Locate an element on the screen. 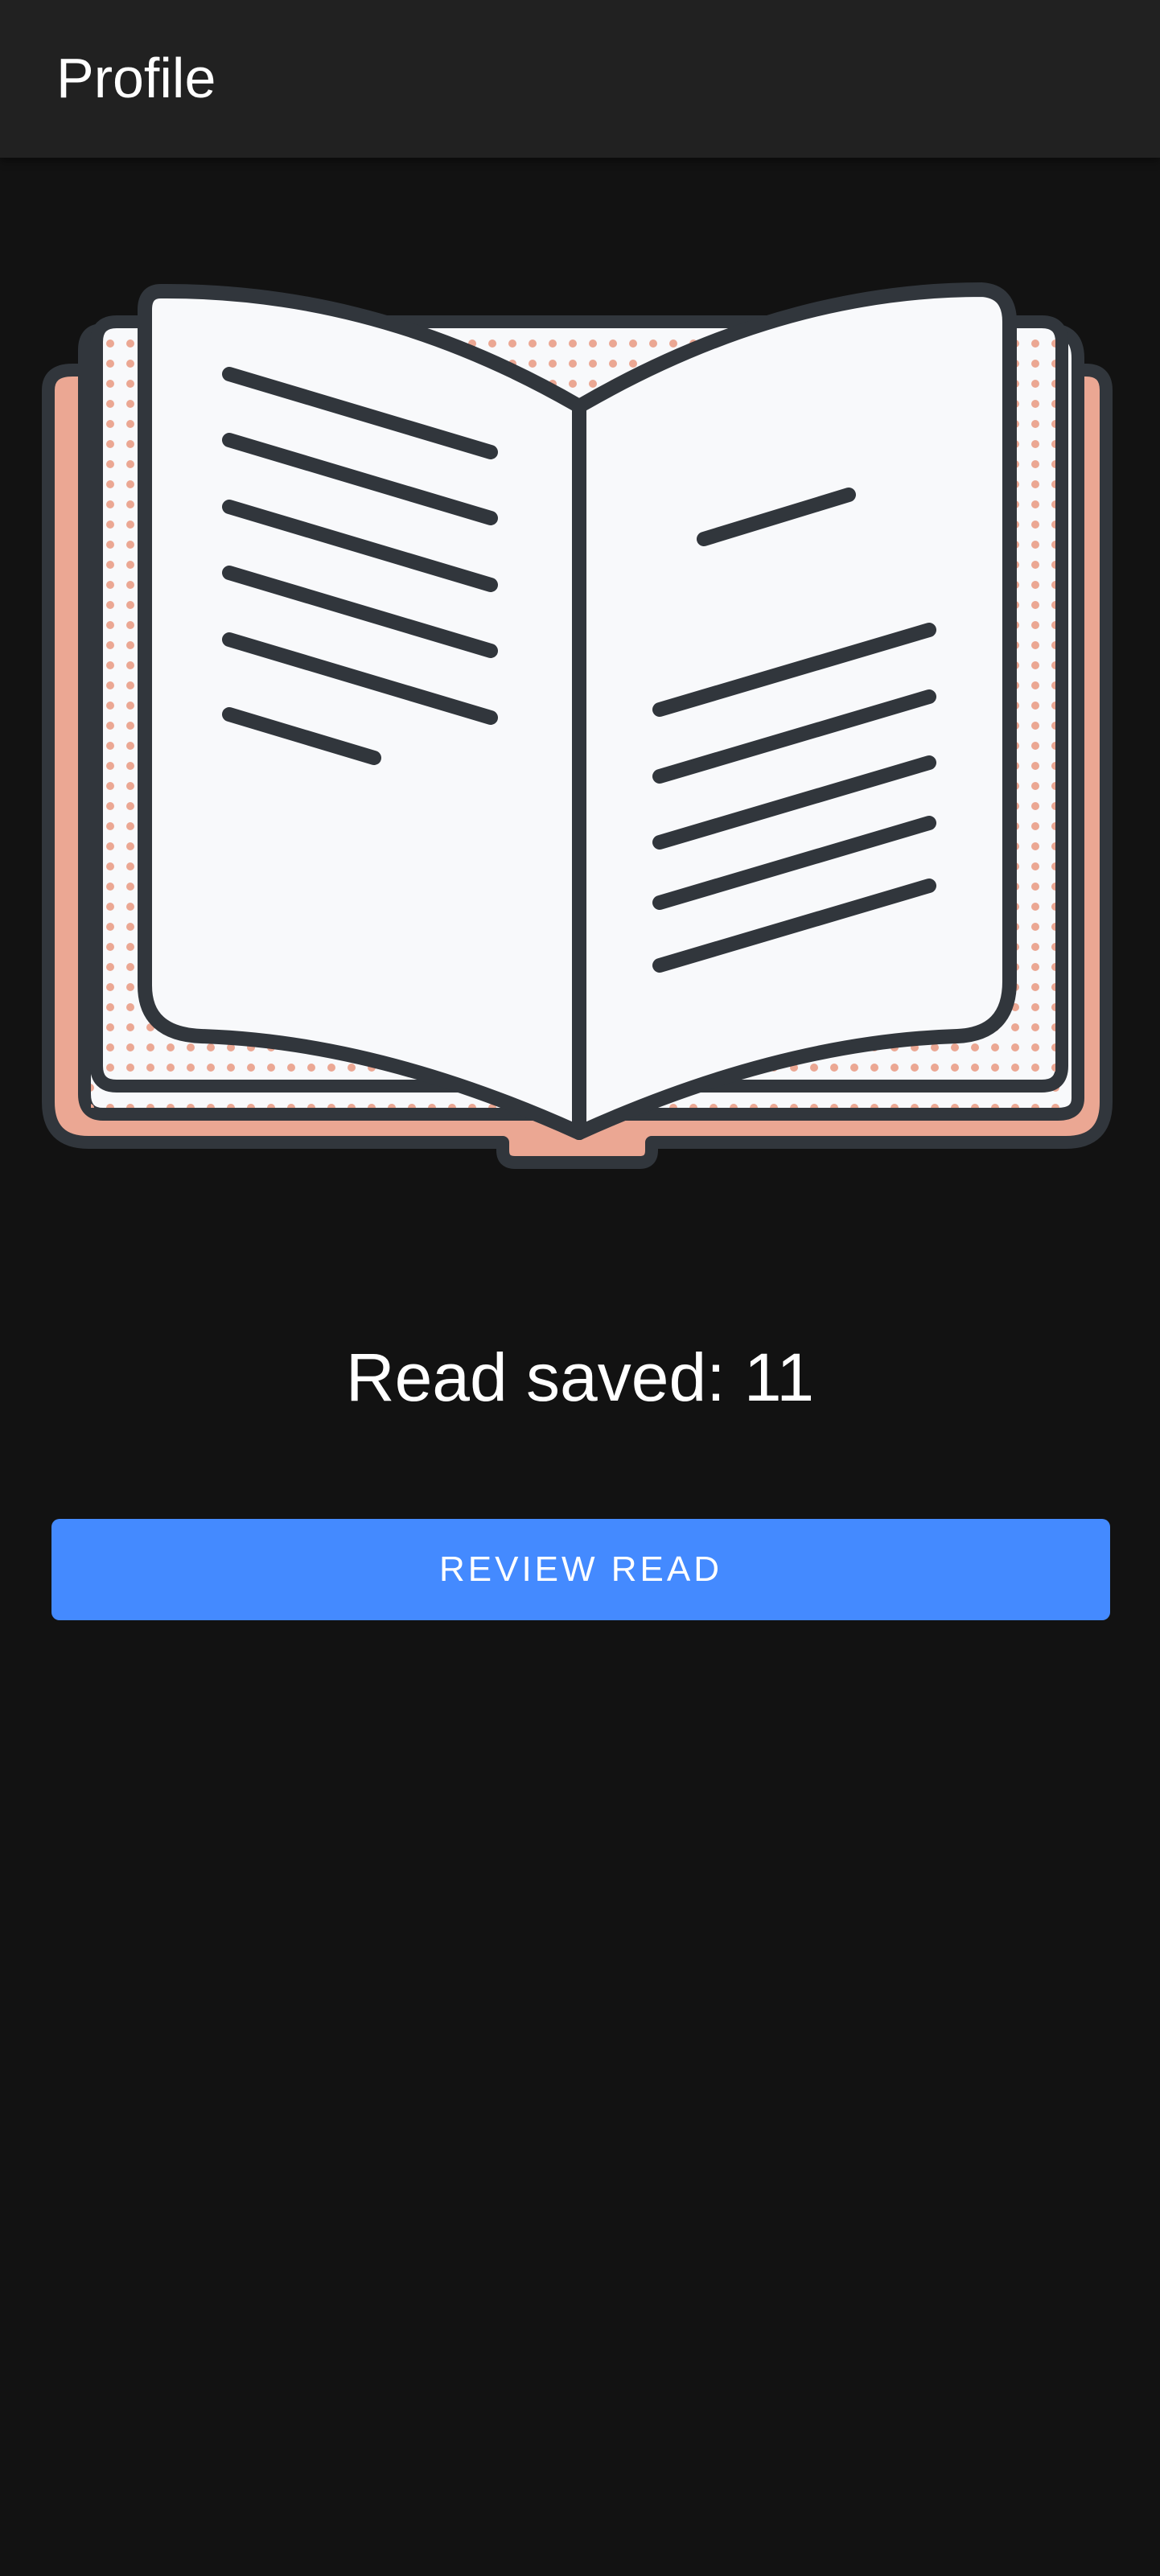 The image size is (1160, 2576). review-read-button: REVIEW READ is located at coordinates (580, 1569).